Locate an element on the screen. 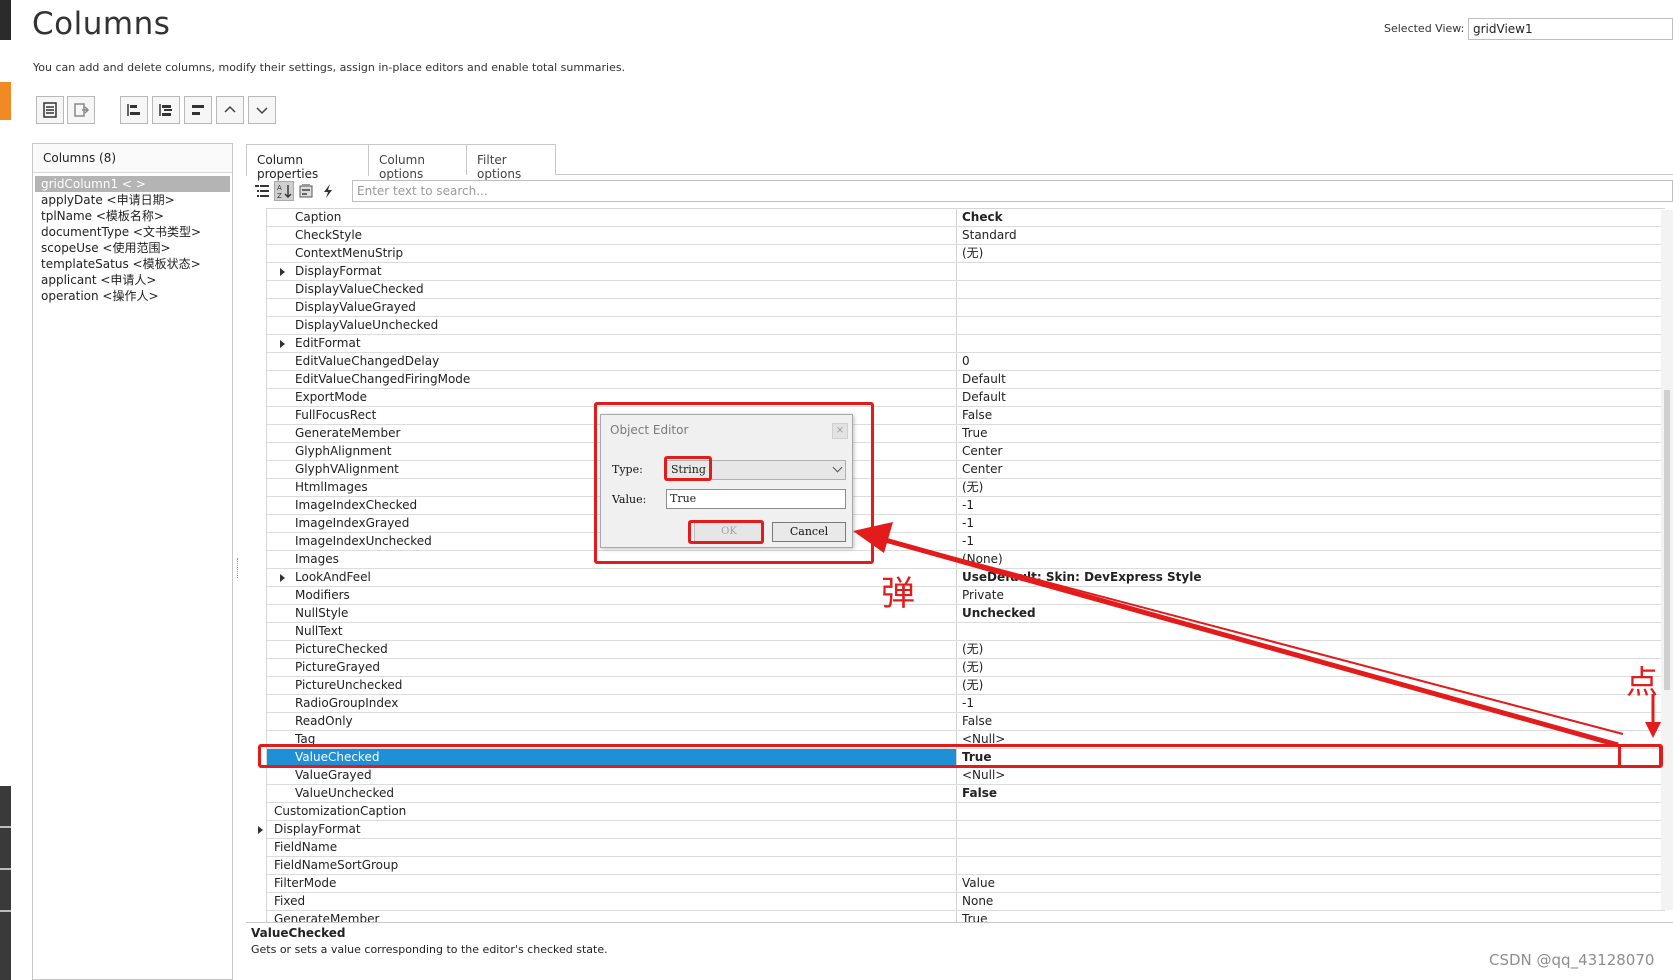 The height and width of the screenshot is (980, 1673). property-row: PictureChecked (无) is located at coordinates (966, 650).